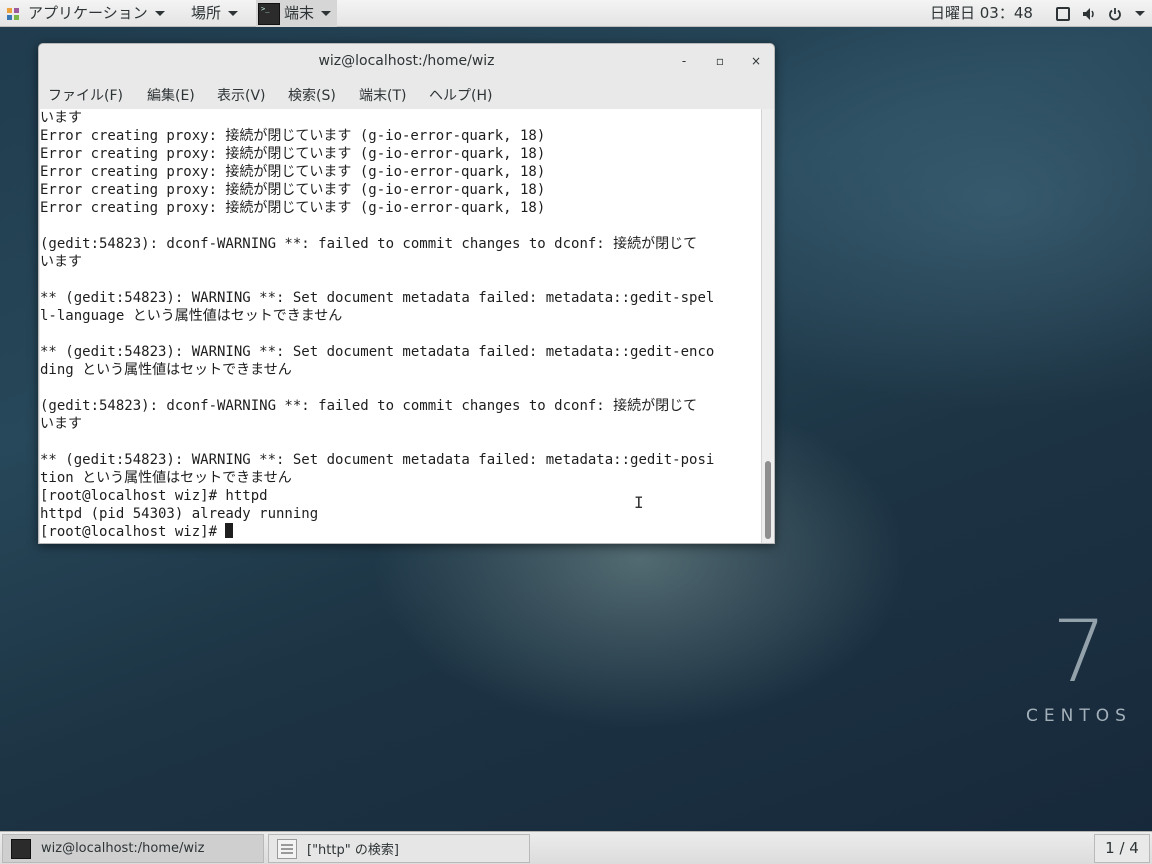 The image size is (1152, 864). Describe the element at coordinates (756, 61) in the screenshot. I see `close-button: ×` at that location.